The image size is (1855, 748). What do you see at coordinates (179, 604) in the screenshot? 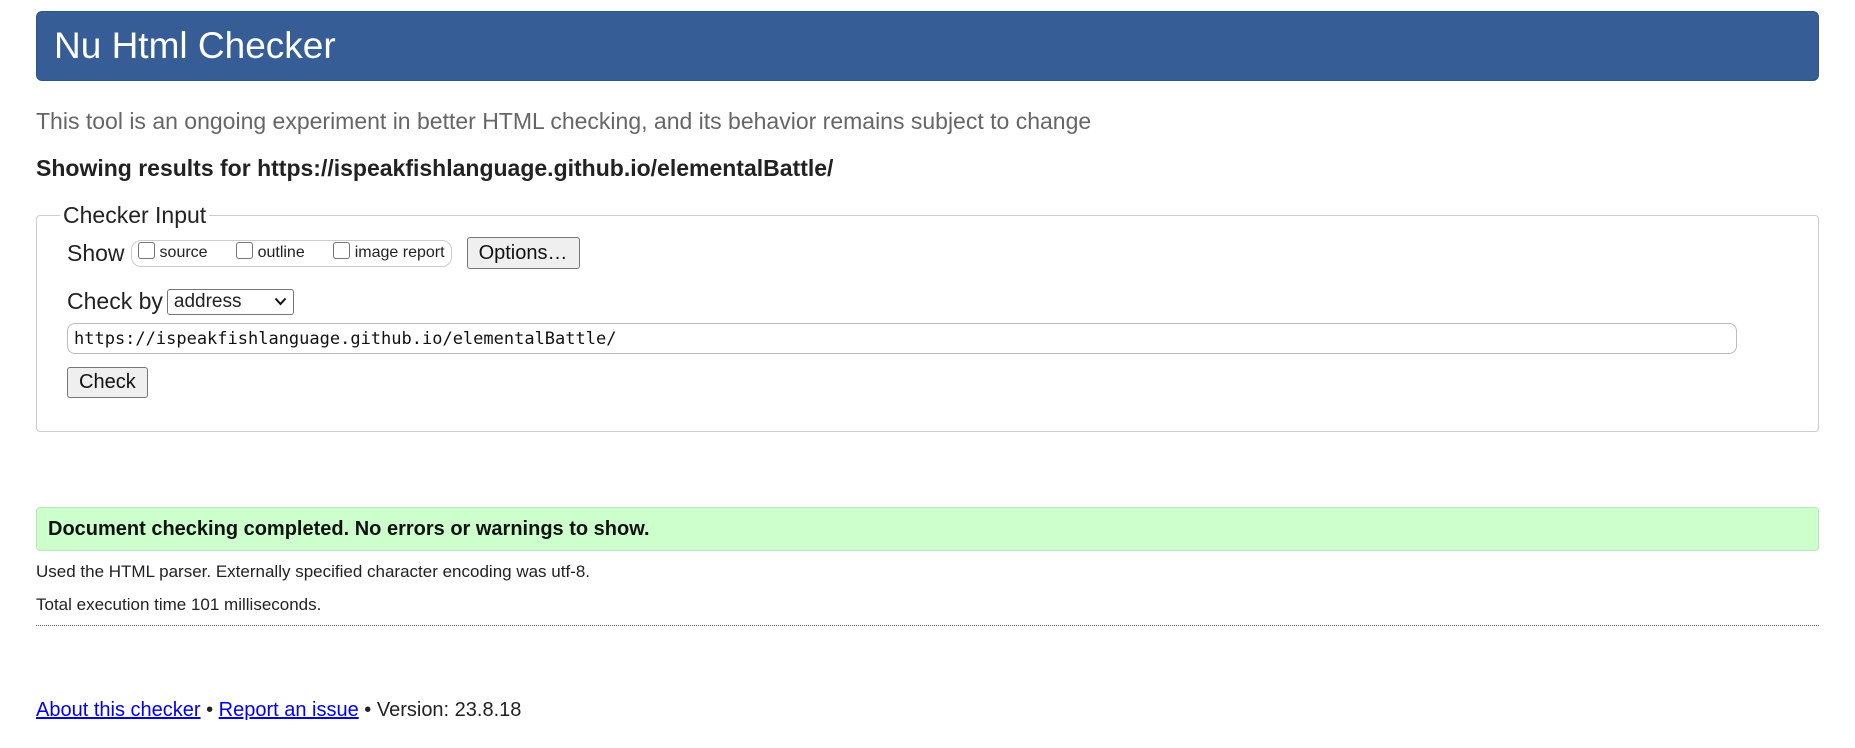
I see `execution-time: Total execution time 101 milliseconds.` at bounding box center [179, 604].